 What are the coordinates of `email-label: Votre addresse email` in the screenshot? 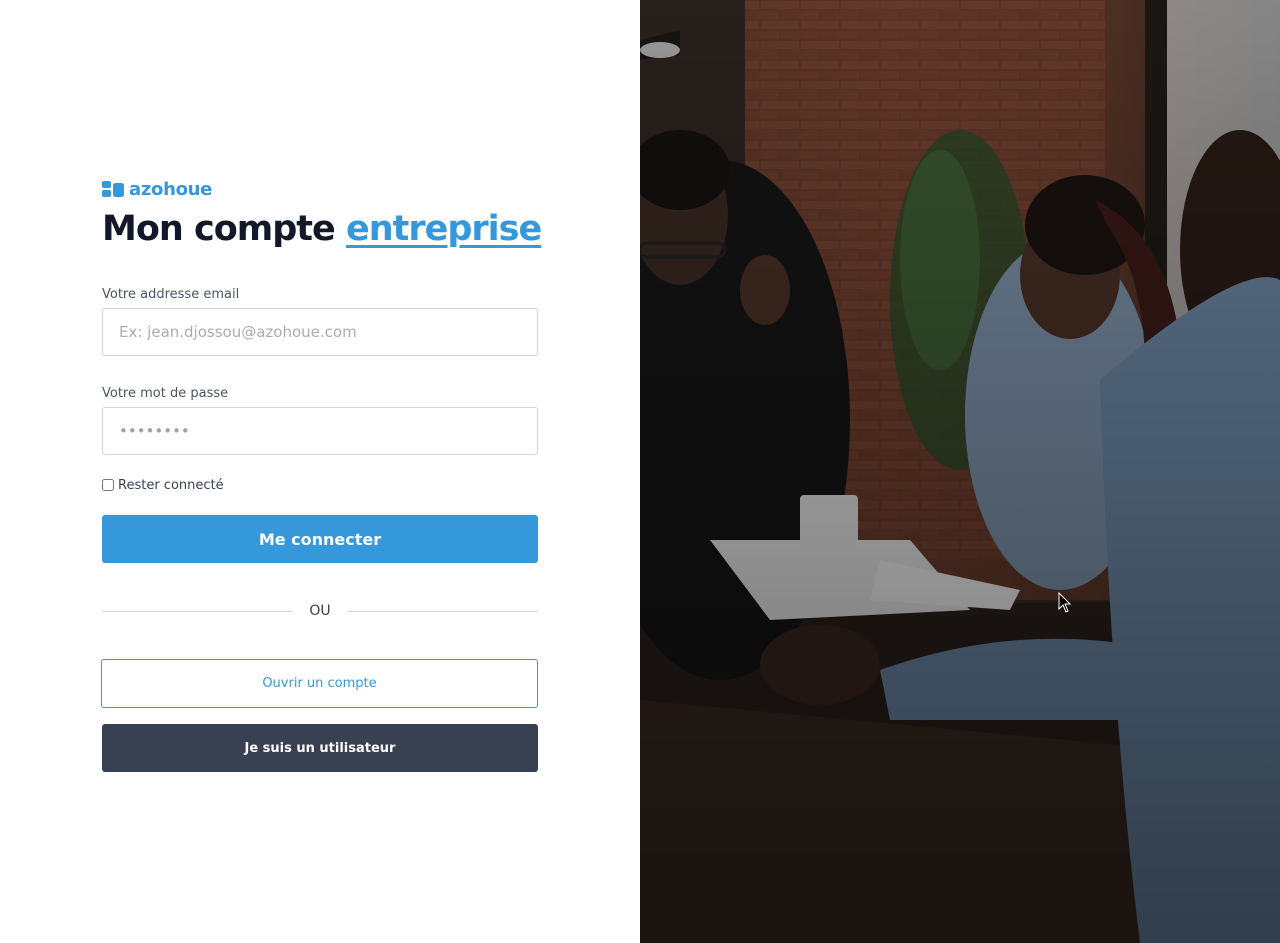 It's located at (171, 294).